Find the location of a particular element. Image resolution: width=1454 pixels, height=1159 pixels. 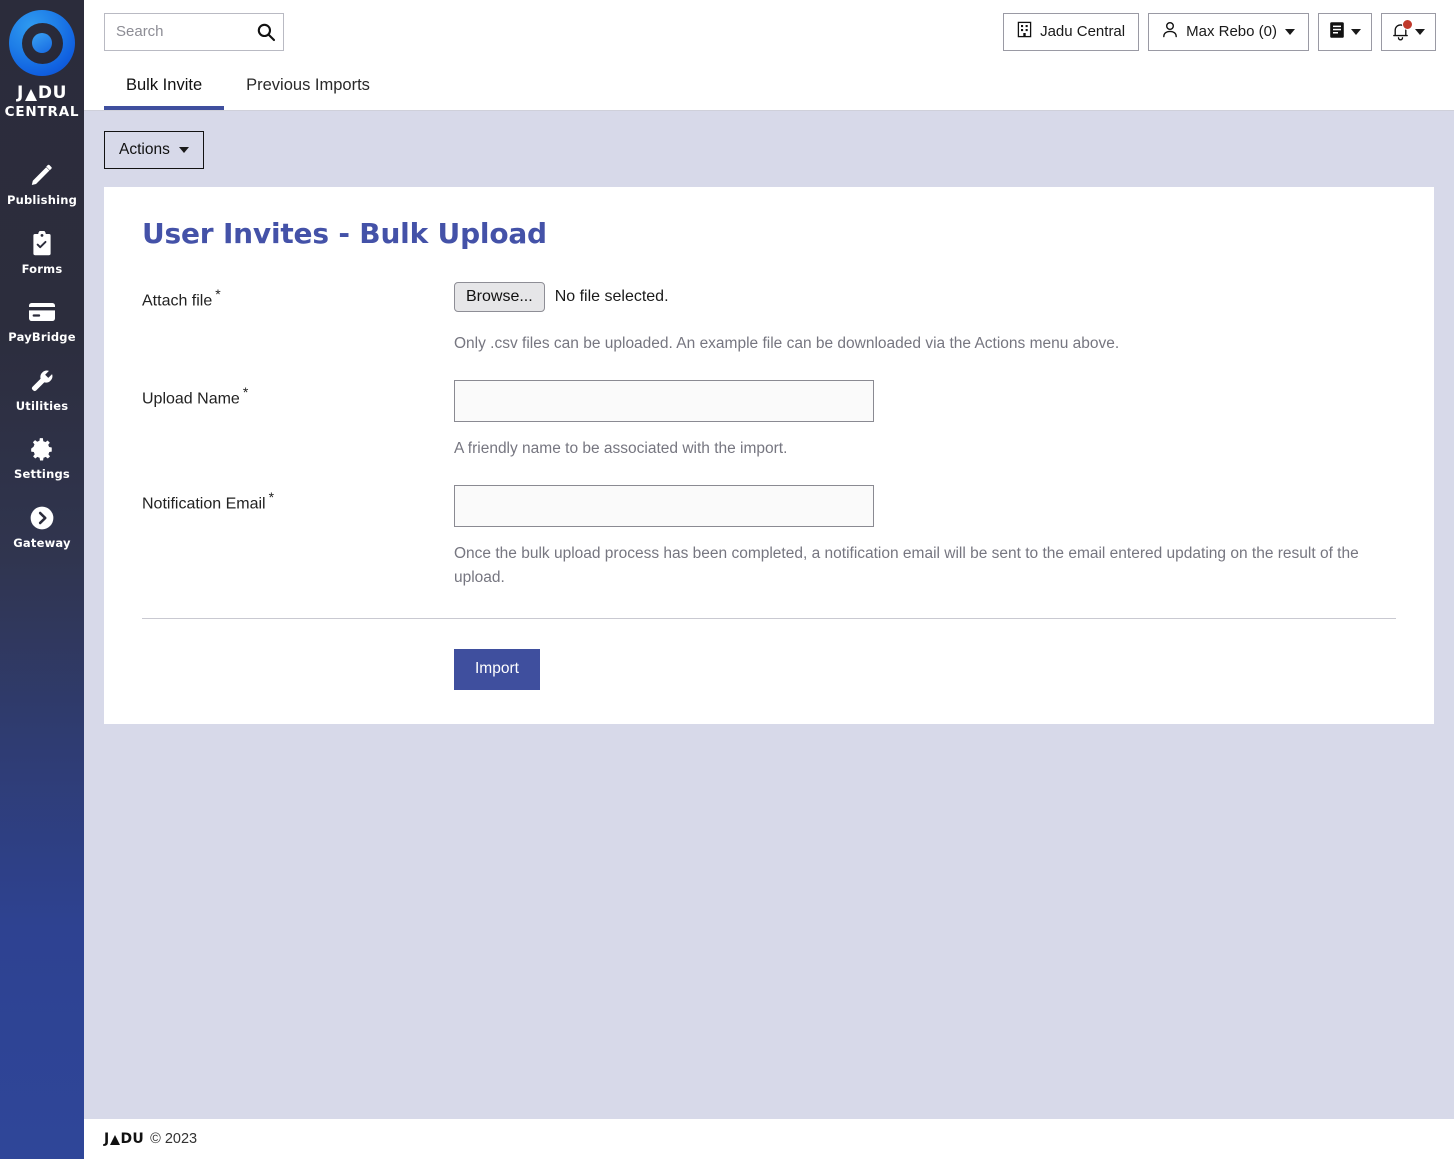

sidebar-item-publishing: Publishing is located at coordinates (42, 182).